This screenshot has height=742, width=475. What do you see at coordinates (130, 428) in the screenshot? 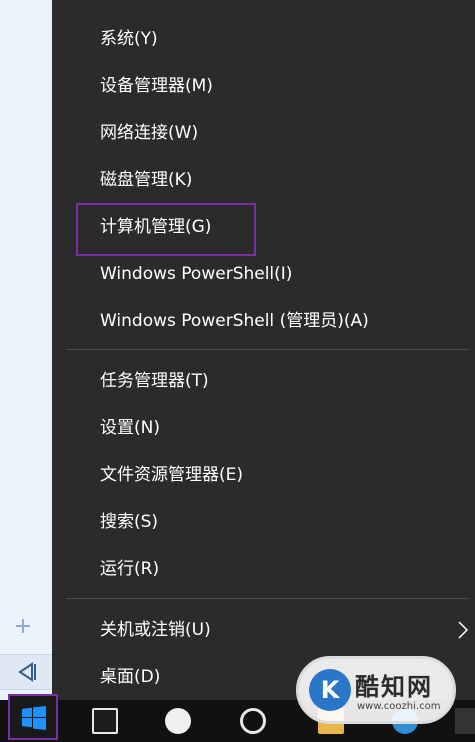
I see `menu-item-settings: 设置(N)` at bounding box center [130, 428].